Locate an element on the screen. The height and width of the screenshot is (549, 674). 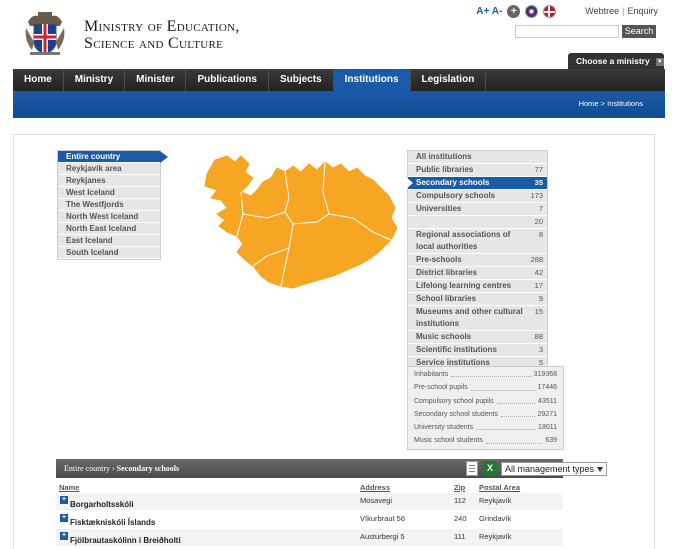
category-name: District libraries is located at coordinates (446, 272).